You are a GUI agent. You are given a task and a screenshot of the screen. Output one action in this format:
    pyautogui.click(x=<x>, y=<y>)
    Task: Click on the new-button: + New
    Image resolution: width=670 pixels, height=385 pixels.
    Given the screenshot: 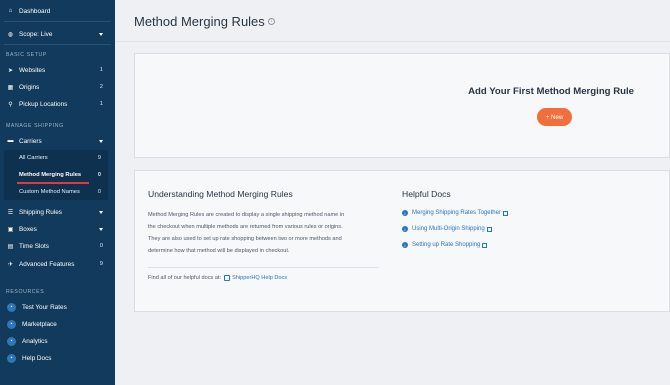 What is the action you would take?
    pyautogui.click(x=554, y=117)
    